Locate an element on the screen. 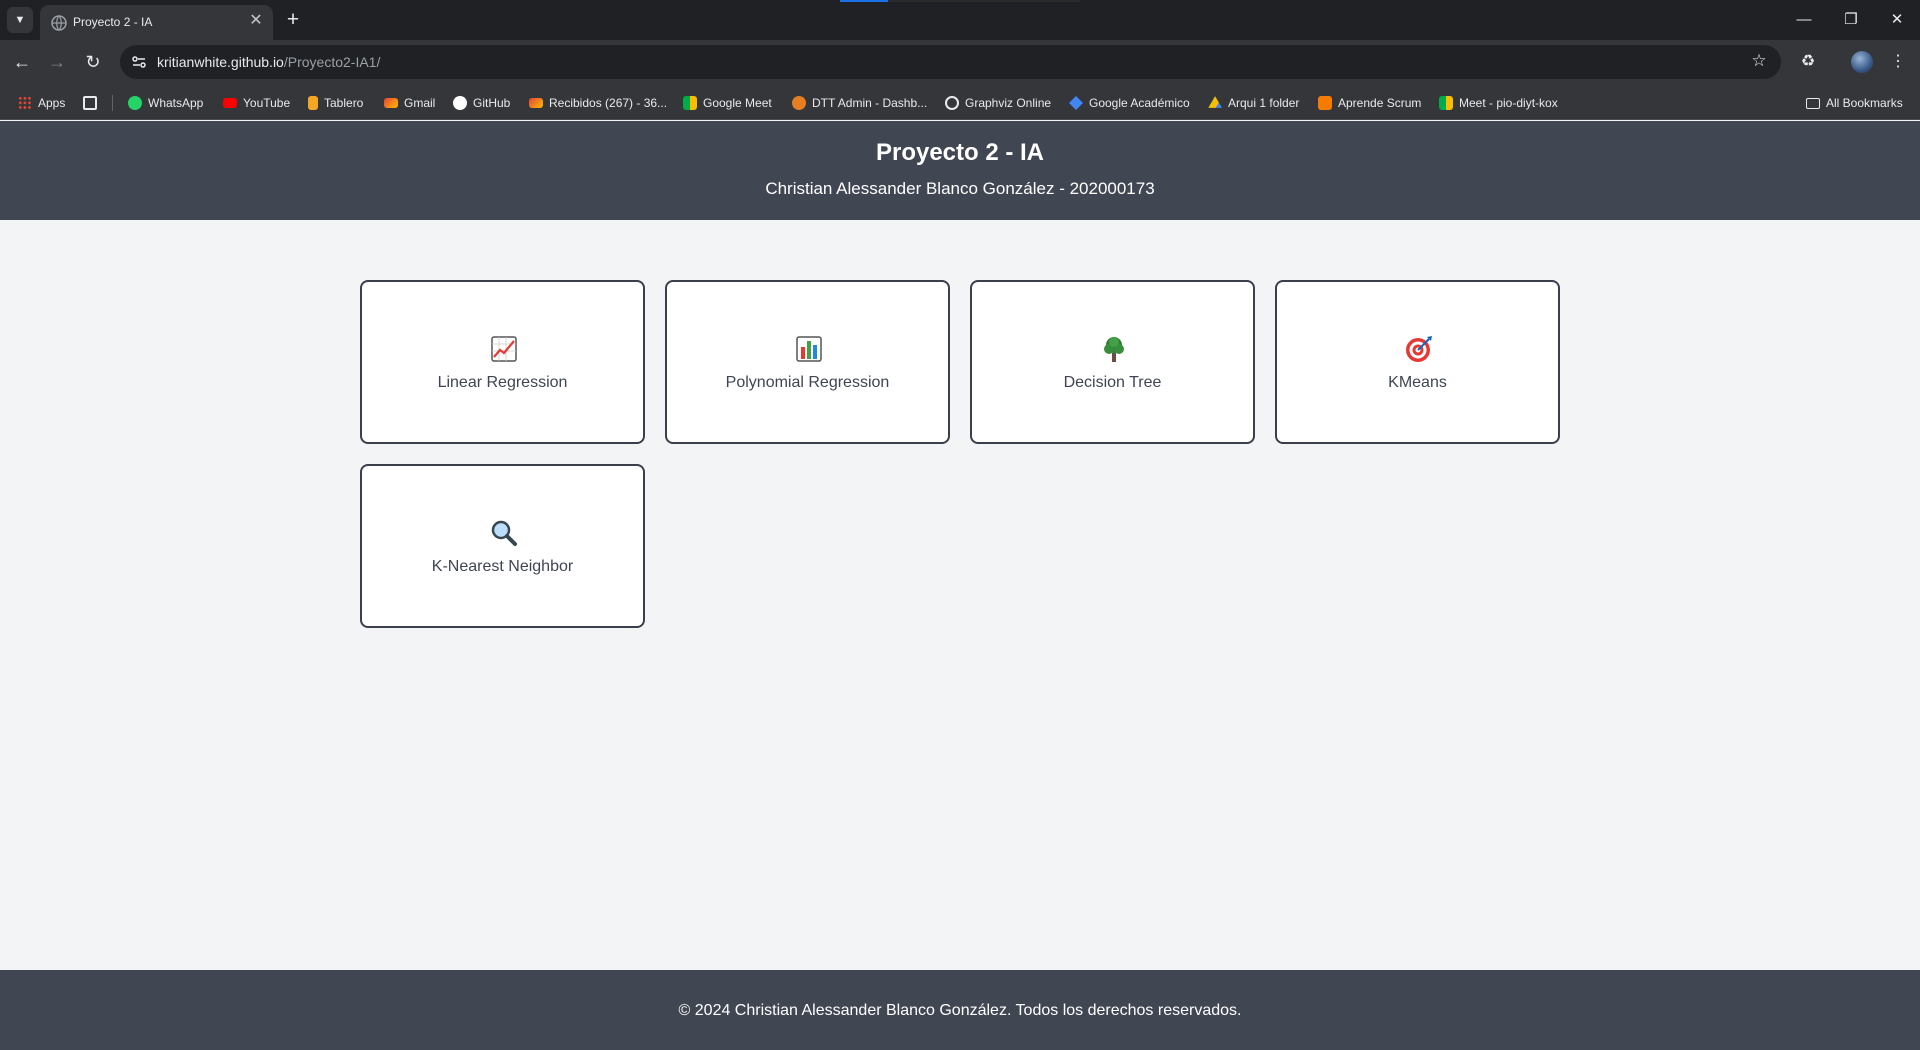 This screenshot has height=1050, width=1920. page-title: Proyecto 2 - IA is located at coordinates (960, 152).